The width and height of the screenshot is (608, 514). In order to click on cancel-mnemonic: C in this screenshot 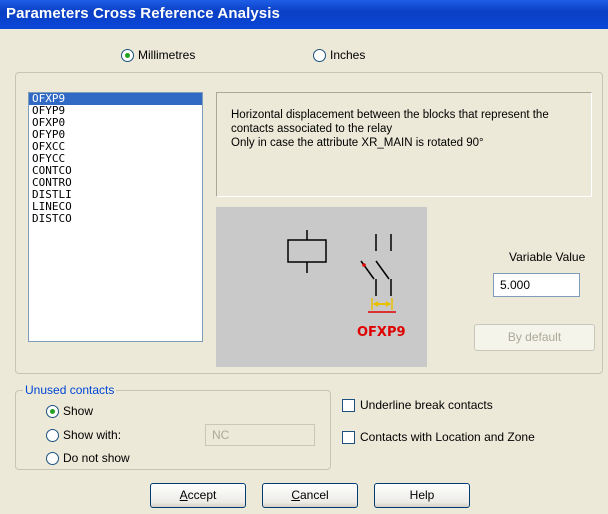, I will do `click(295, 495)`.